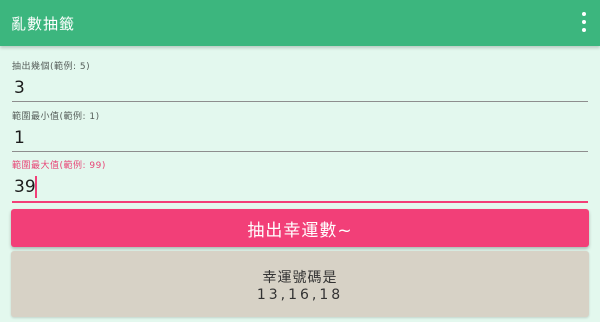 This screenshot has height=322, width=600. I want to click on more-options-icon, so click(584, 22).